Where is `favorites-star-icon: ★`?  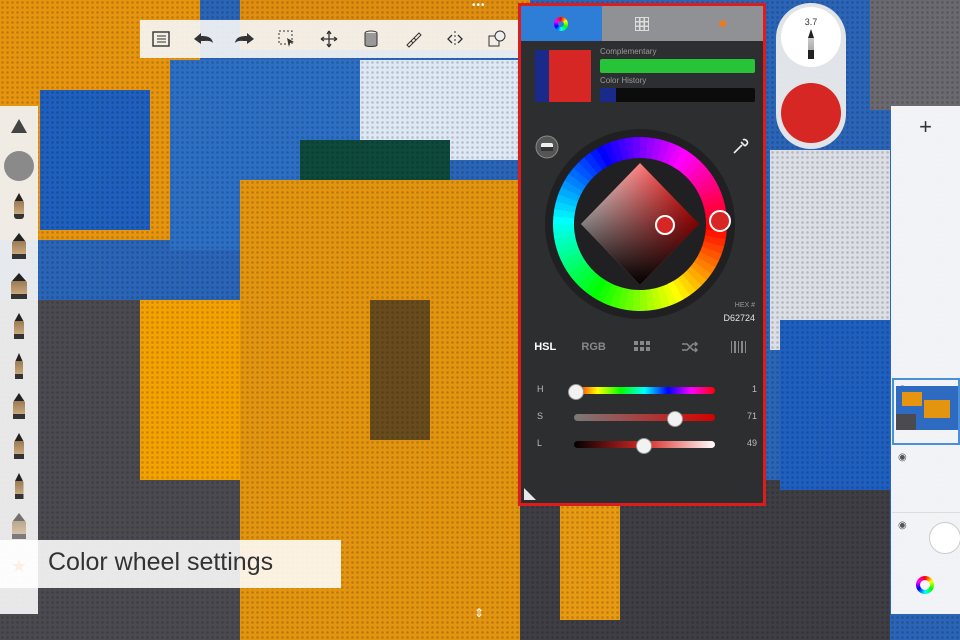 favorites-star-icon: ★ is located at coordinates (722, 23).